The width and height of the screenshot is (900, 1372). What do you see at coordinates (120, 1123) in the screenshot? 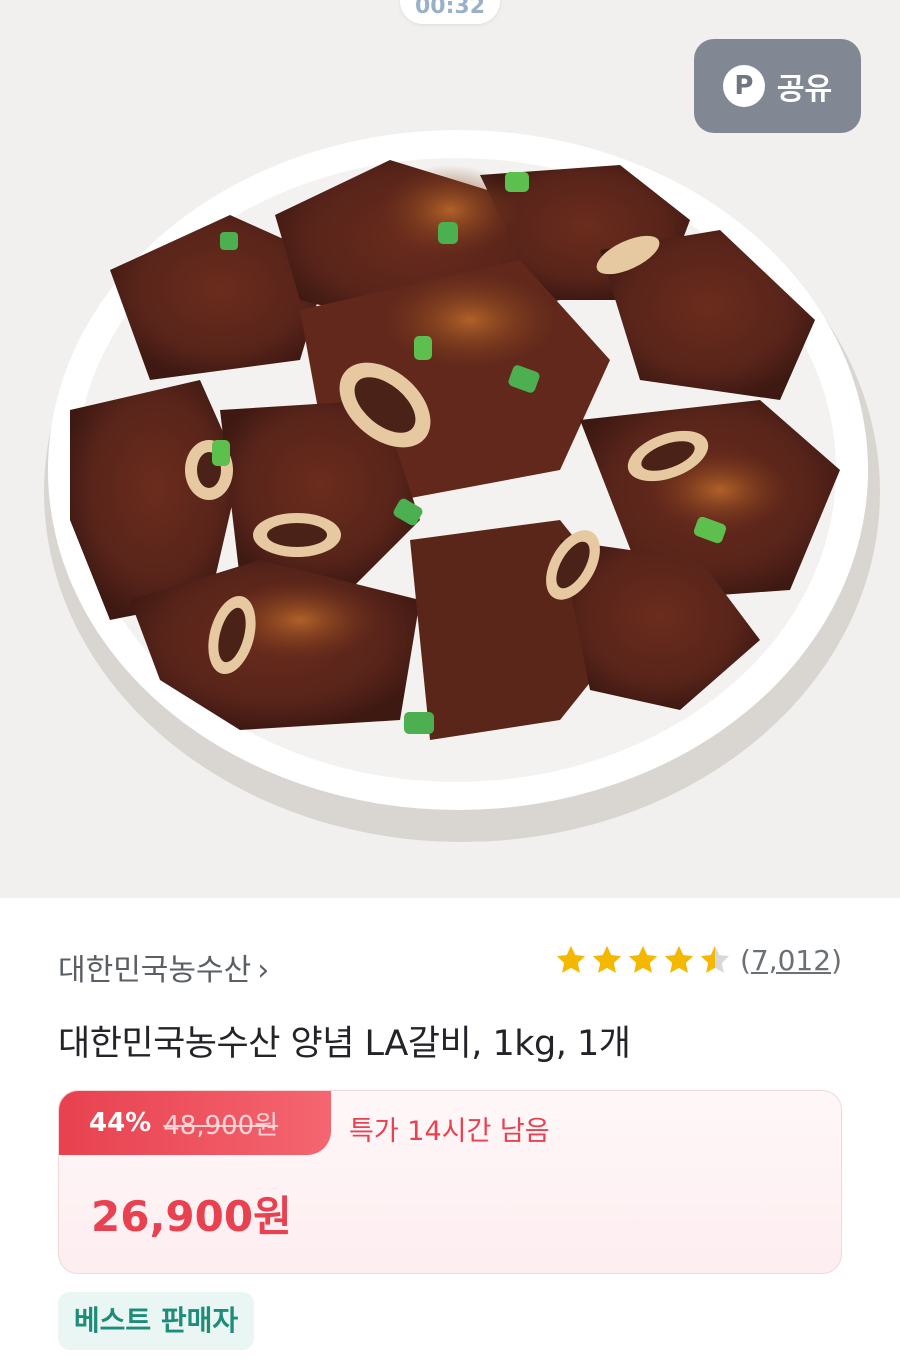
I see `discount-percent: 44%` at bounding box center [120, 1123].